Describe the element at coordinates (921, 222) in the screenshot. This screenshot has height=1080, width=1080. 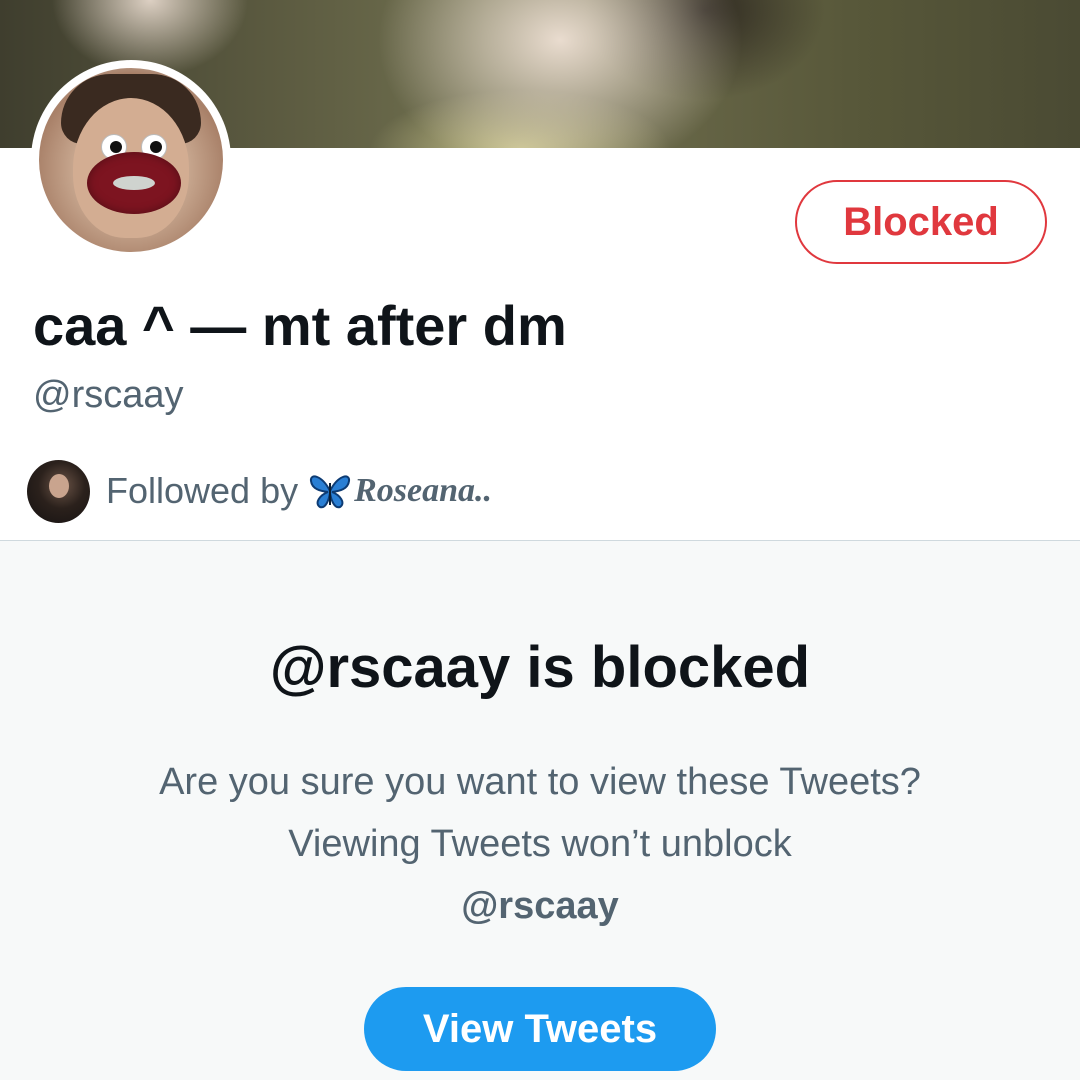
I see `blocked-button: Blocked` at that location.